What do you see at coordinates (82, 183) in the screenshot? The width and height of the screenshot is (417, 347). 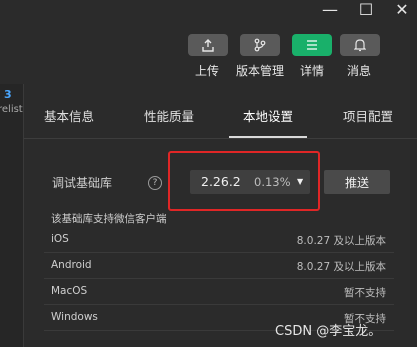 I see `debug-lib-label: 调试基础库` at bounding box center [82, 183].